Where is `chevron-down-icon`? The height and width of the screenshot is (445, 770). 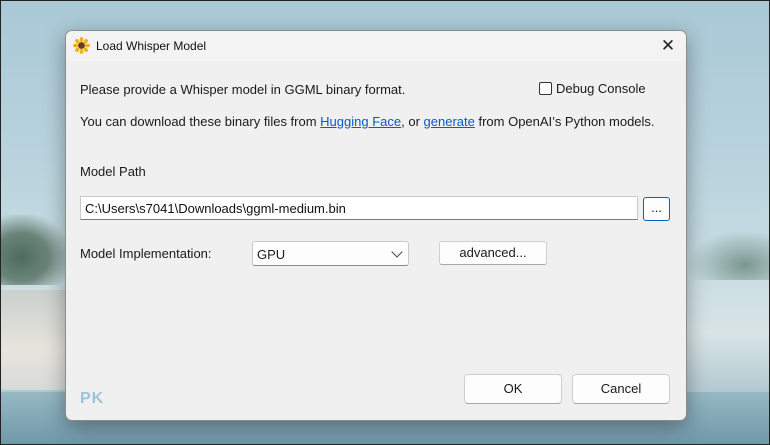
chevron-down-icon is located at coordinates (397, 252).